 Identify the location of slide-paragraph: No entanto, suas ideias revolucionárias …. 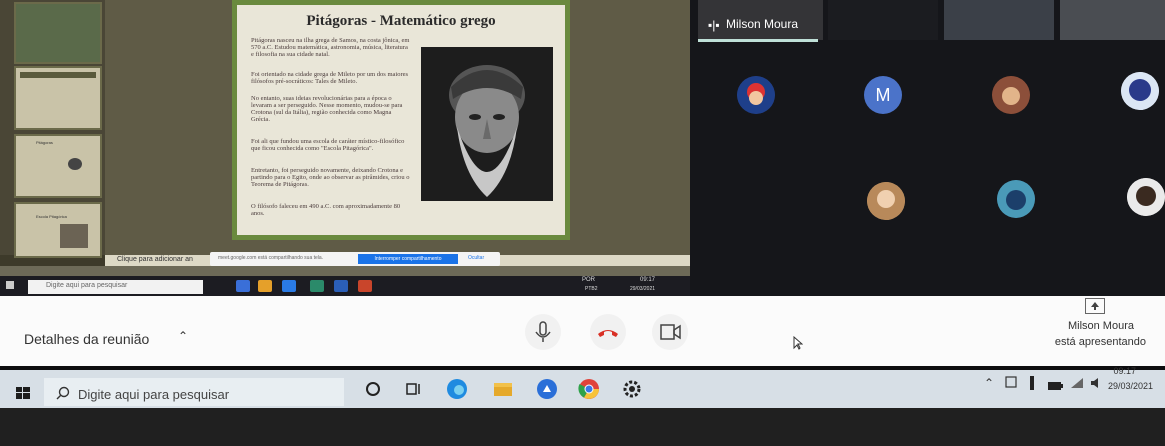
(327, 109).